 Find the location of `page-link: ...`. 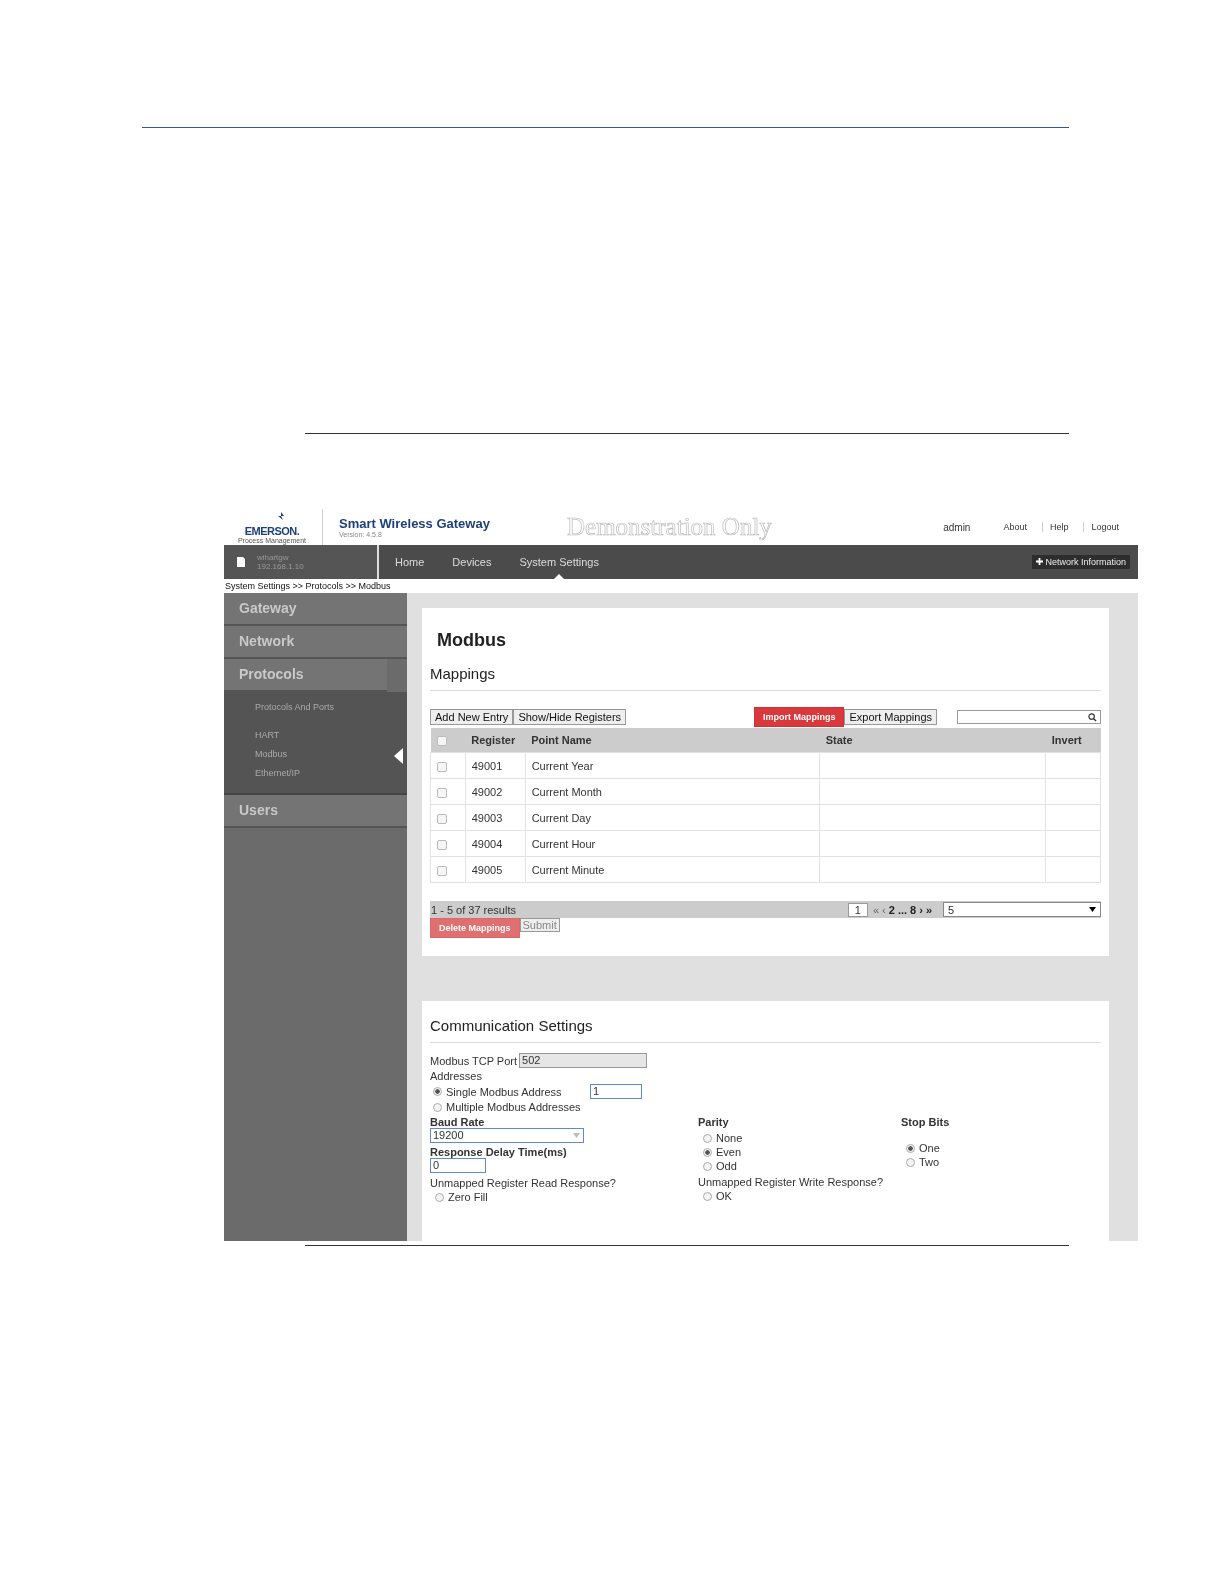

page-link: ... is located at coordinates (902, 909).